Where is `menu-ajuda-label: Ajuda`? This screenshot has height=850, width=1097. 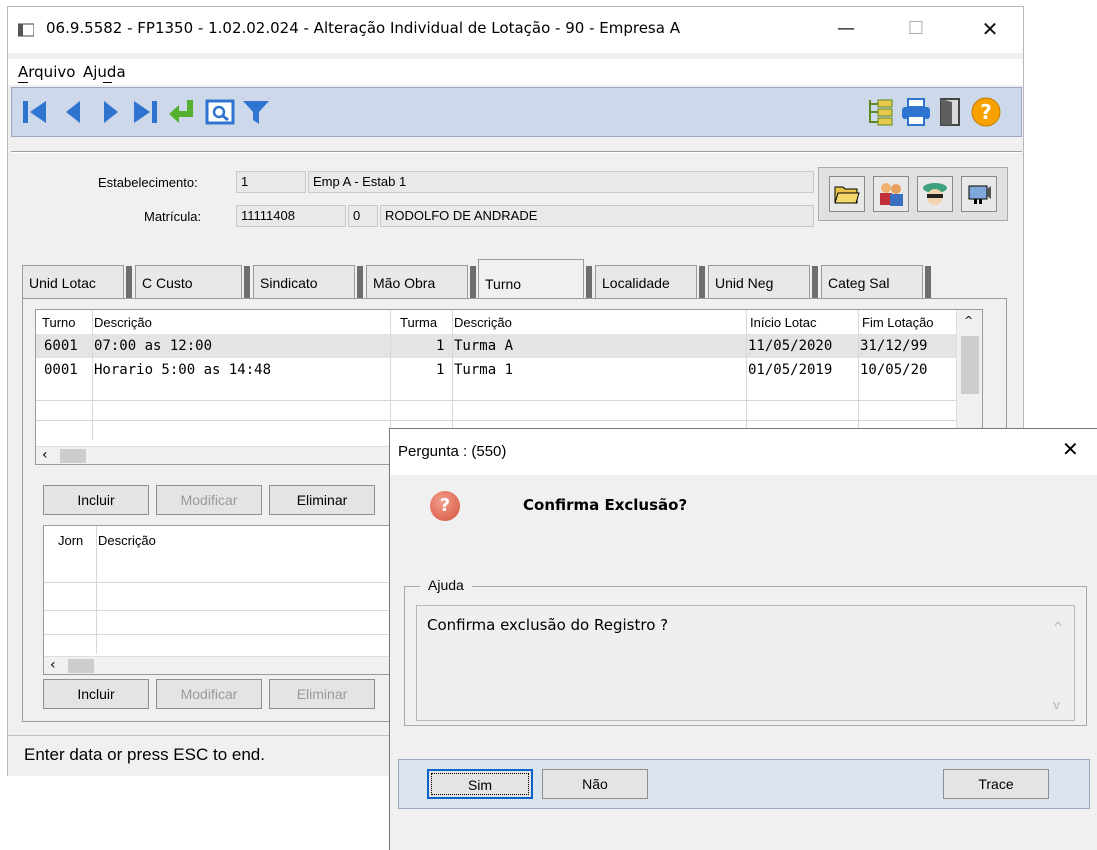 menu-ajuda-label: Ajuda is located at coordinates (104, 72).